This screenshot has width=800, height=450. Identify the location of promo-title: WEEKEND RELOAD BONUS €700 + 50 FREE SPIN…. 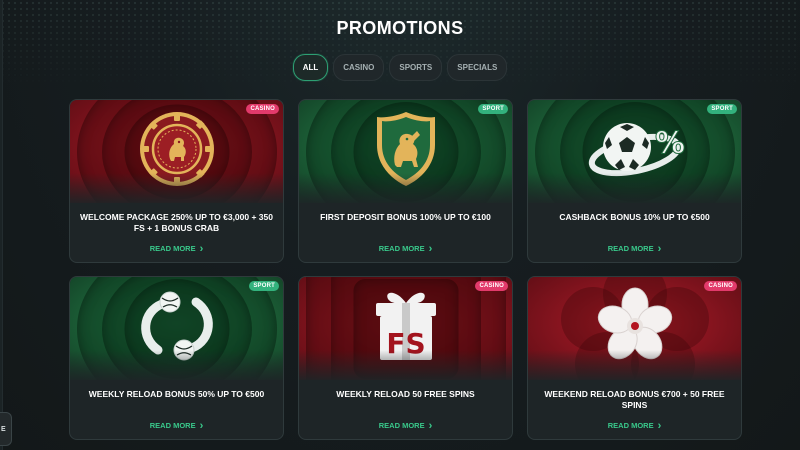
(634, 399).